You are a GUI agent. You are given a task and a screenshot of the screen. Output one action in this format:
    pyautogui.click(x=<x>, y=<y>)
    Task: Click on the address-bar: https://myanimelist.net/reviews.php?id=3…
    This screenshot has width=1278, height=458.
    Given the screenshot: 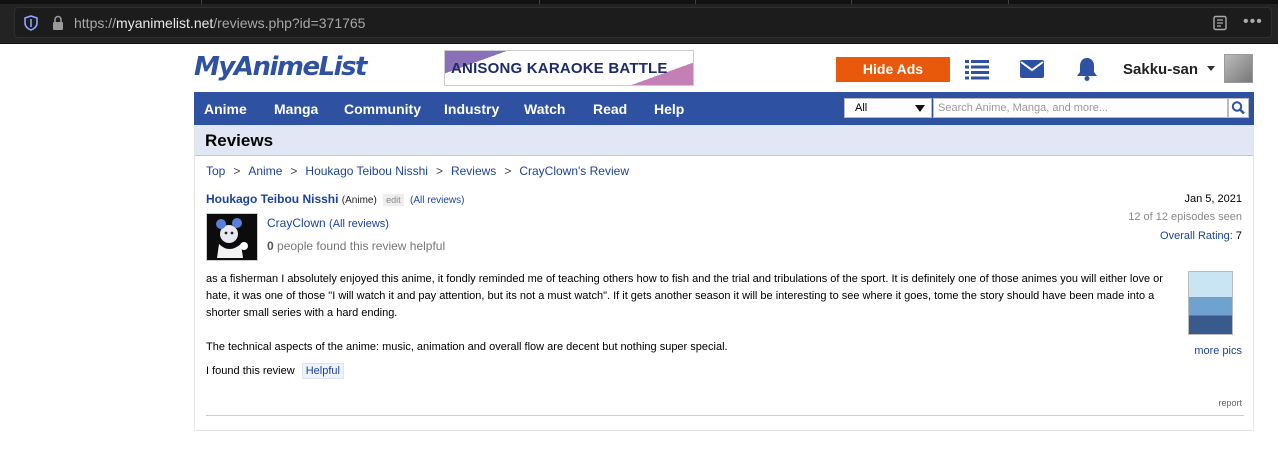 What is the action you would take?
    pyautogui.click(x=643, y=22)
    